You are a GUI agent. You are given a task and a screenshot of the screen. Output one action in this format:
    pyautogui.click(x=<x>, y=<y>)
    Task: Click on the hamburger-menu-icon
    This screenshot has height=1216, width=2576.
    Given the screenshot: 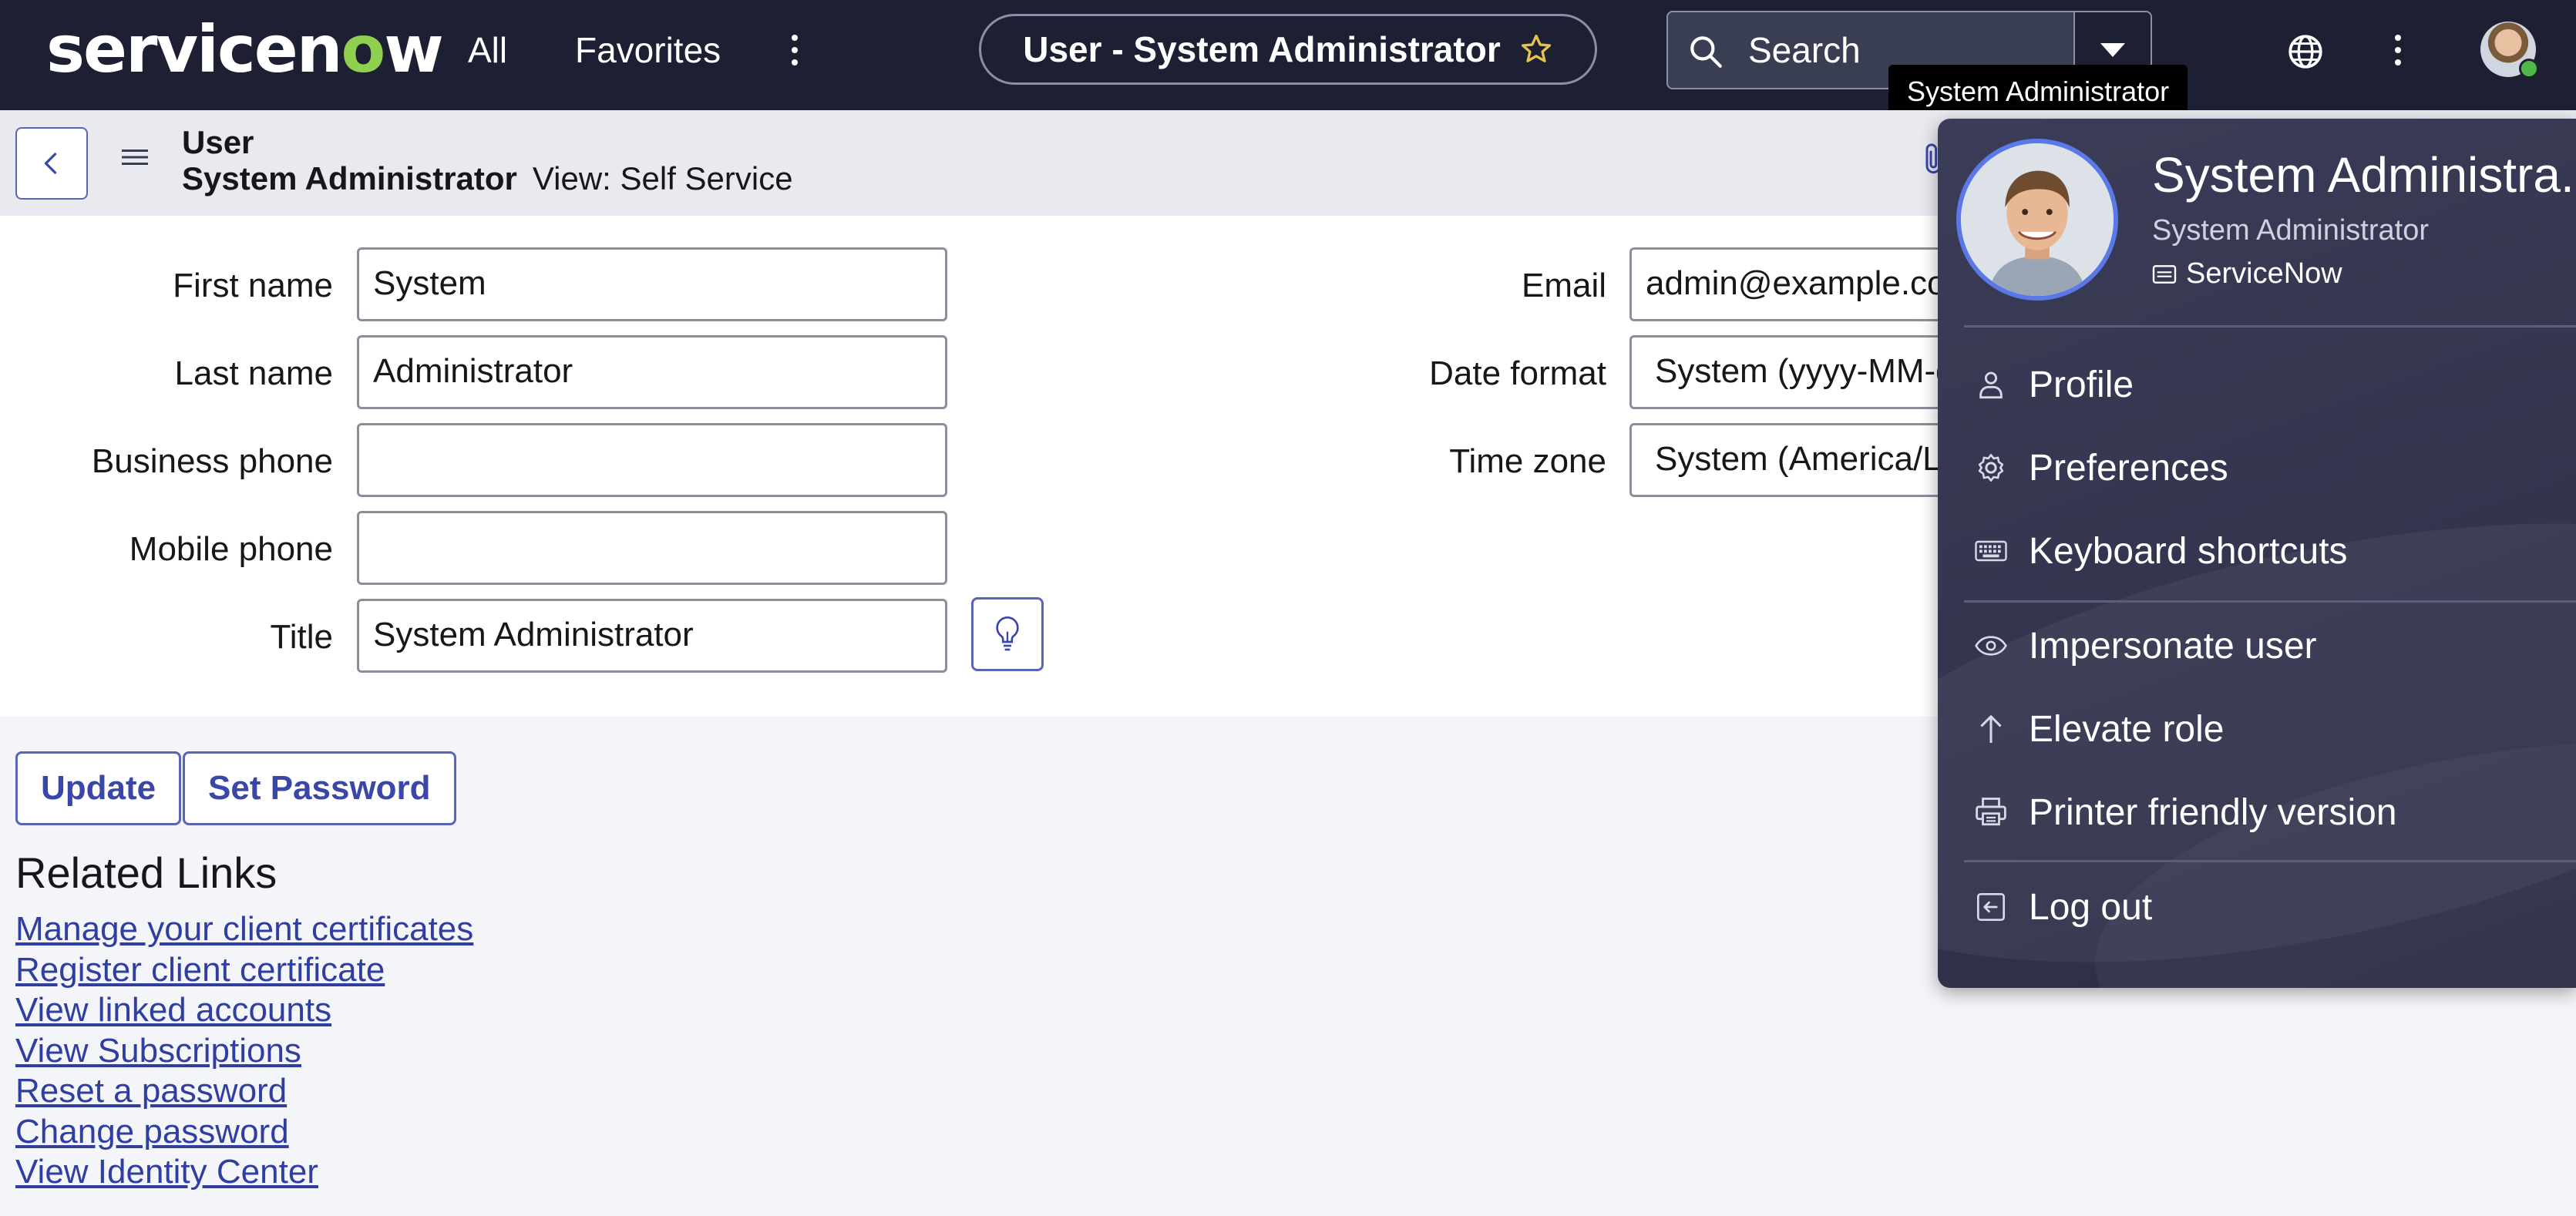 What is the action you would take?
    pyautogui.click(x=135, y=157)
    